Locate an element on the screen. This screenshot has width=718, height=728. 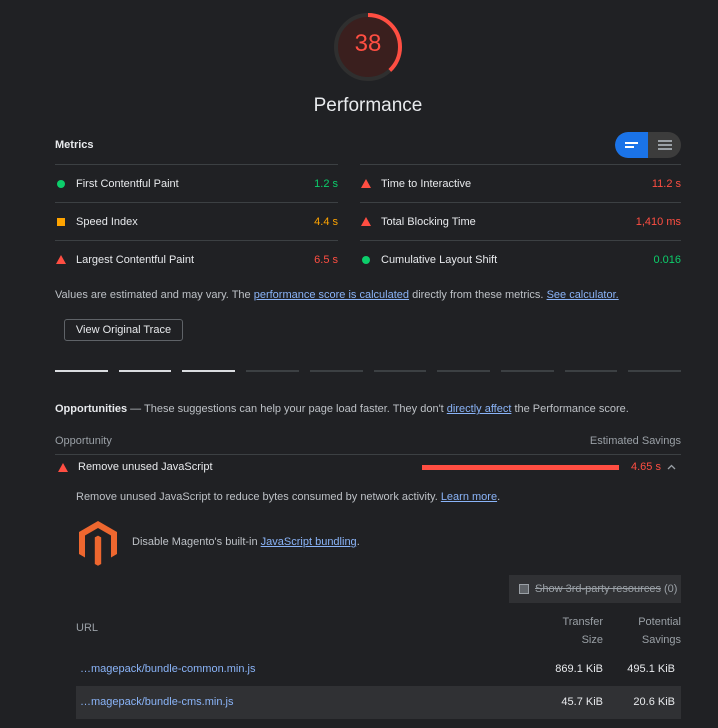
expanded-list-icon is located at coordinates (664, 145).